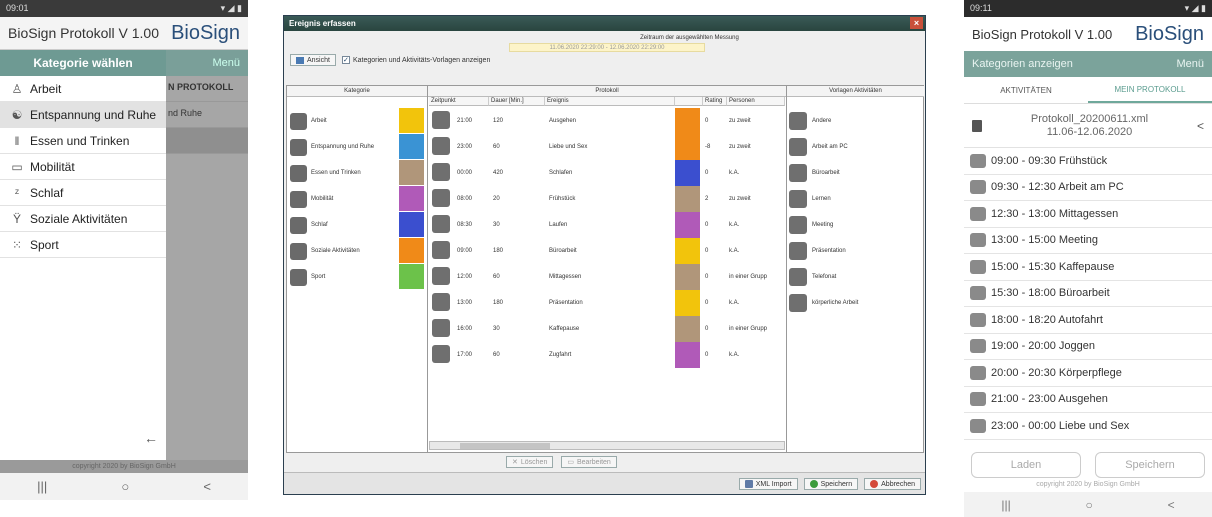 Image resolution: width=1212 pixels, height=517 pixels. I want to click on close-icon: ×, so click(916, 23).